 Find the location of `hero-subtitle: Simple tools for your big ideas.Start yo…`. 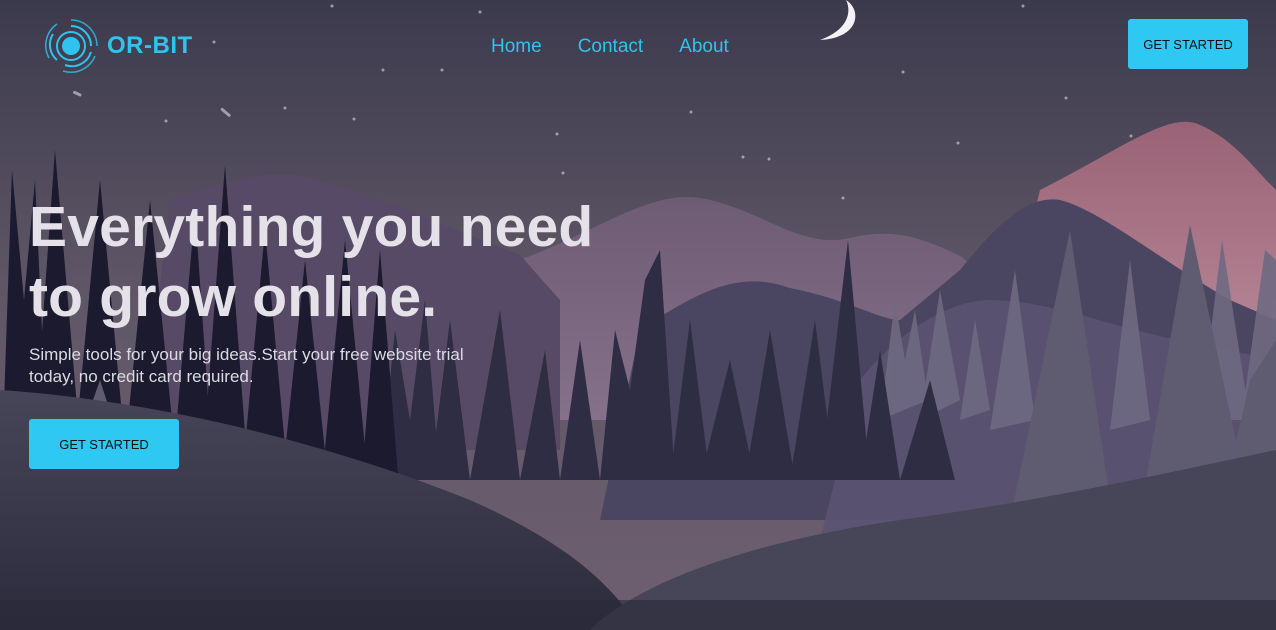

hero-subtitle: Simple tools for your big ideas.Start yo… is located at coordinates (246, 365).